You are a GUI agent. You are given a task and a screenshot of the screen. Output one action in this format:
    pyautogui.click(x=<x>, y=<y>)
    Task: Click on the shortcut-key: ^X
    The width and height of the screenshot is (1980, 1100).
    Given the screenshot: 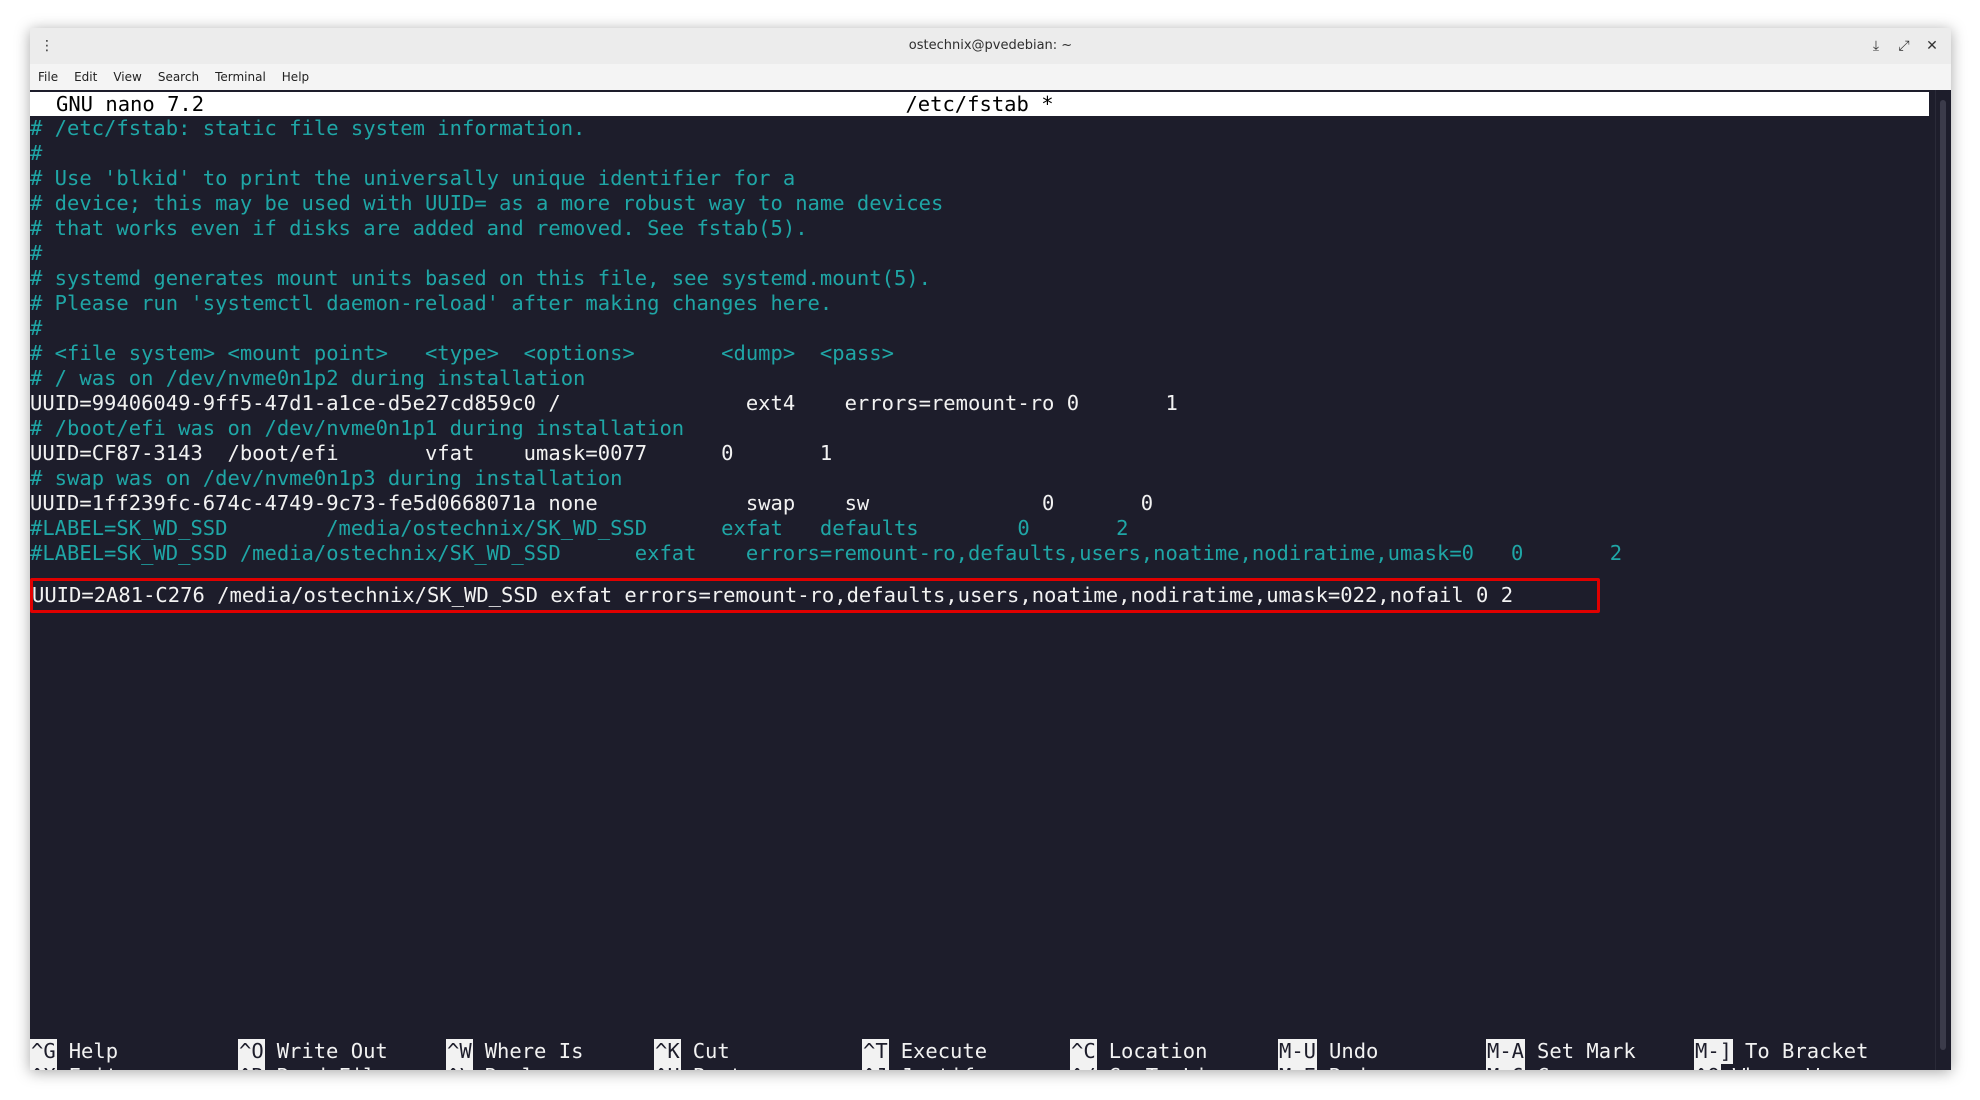 What is the action you would take?
    pyautogui.click(x=43, y=1067)
    